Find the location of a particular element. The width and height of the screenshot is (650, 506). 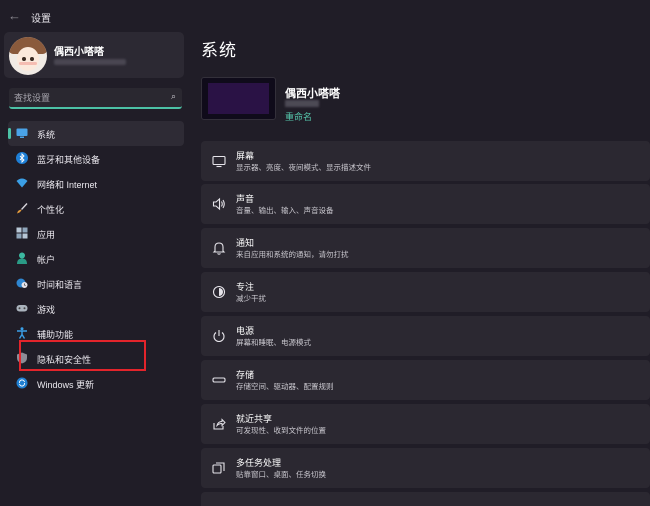

page-title: 系统 is located at coordinates (219, 50).